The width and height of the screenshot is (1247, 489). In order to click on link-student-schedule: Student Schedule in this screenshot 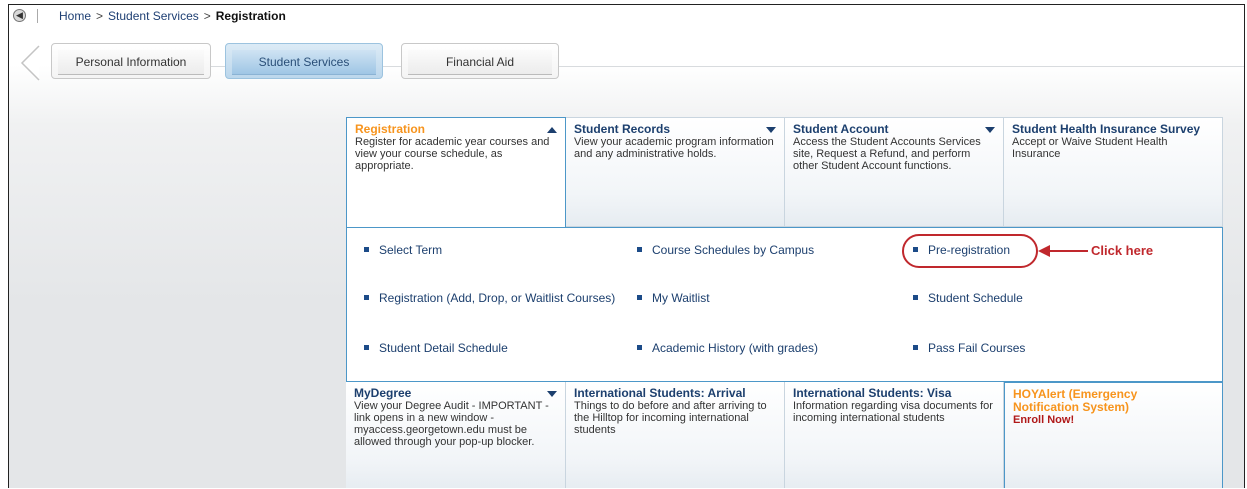, I will do `click(968, 298)`.